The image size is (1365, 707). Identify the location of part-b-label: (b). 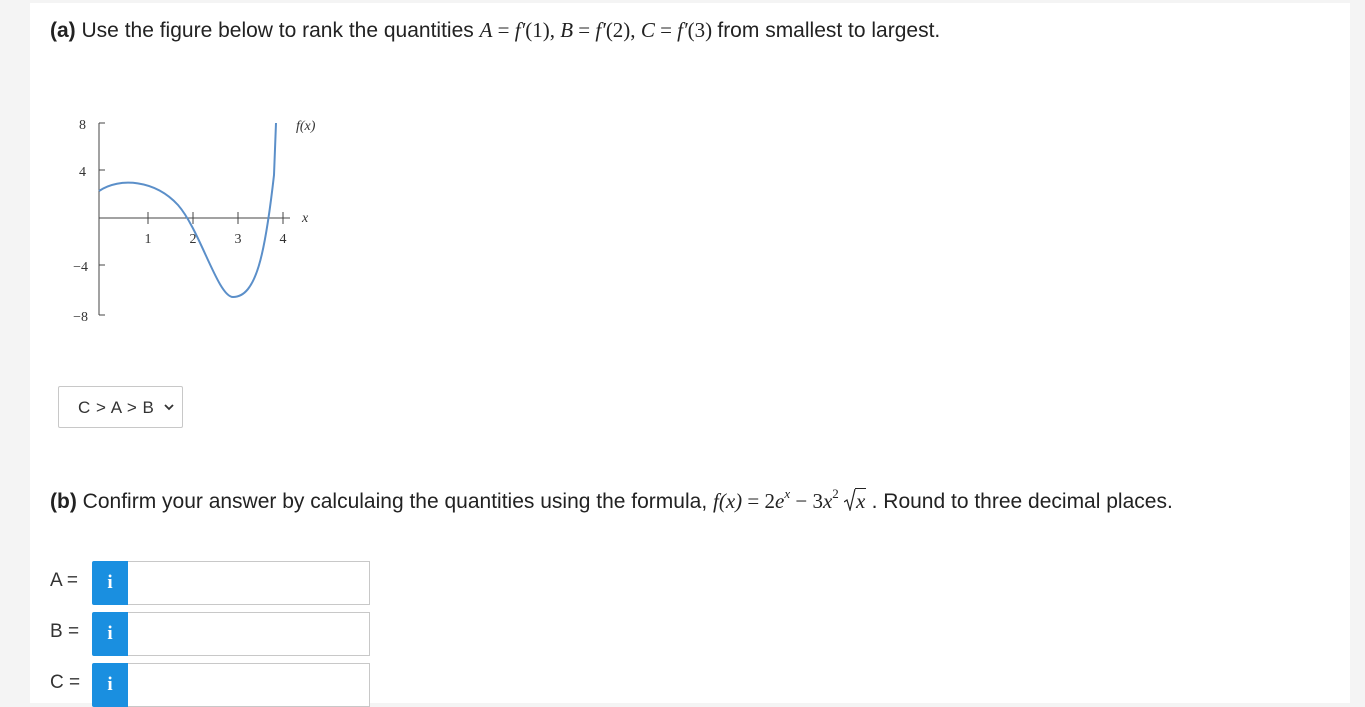
(63, 501).